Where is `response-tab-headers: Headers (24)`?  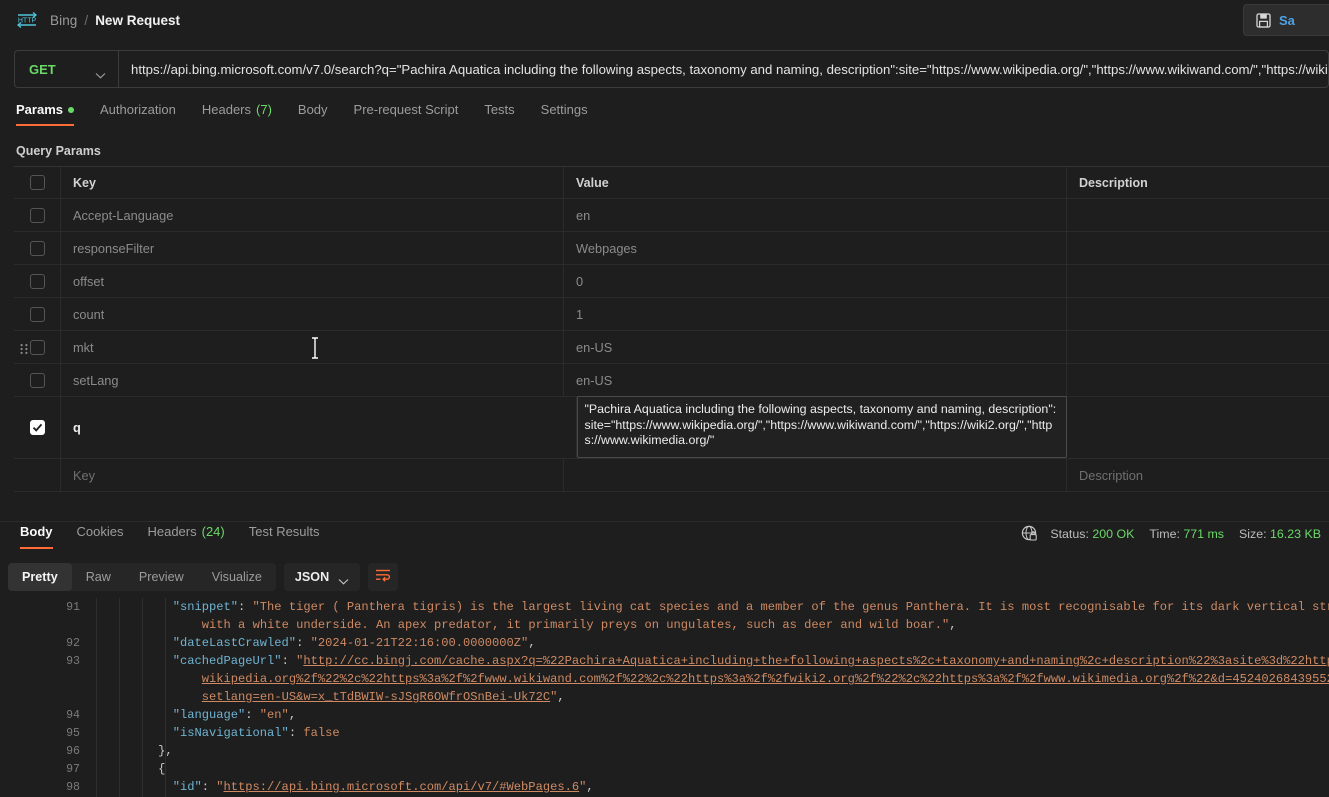 response-tab-headers: Headers (24) is located at coordinates (185, 535).